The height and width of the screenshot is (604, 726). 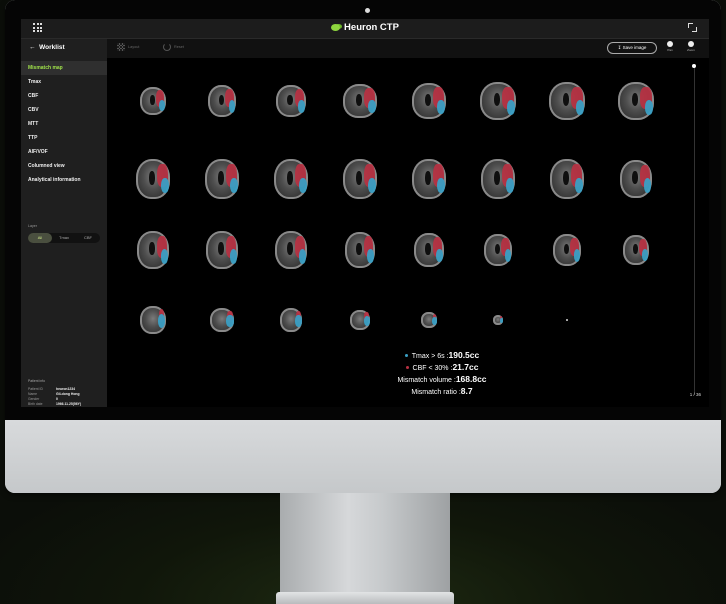 I want to click on heuron-logo-icon, so click(x=336, y=27).